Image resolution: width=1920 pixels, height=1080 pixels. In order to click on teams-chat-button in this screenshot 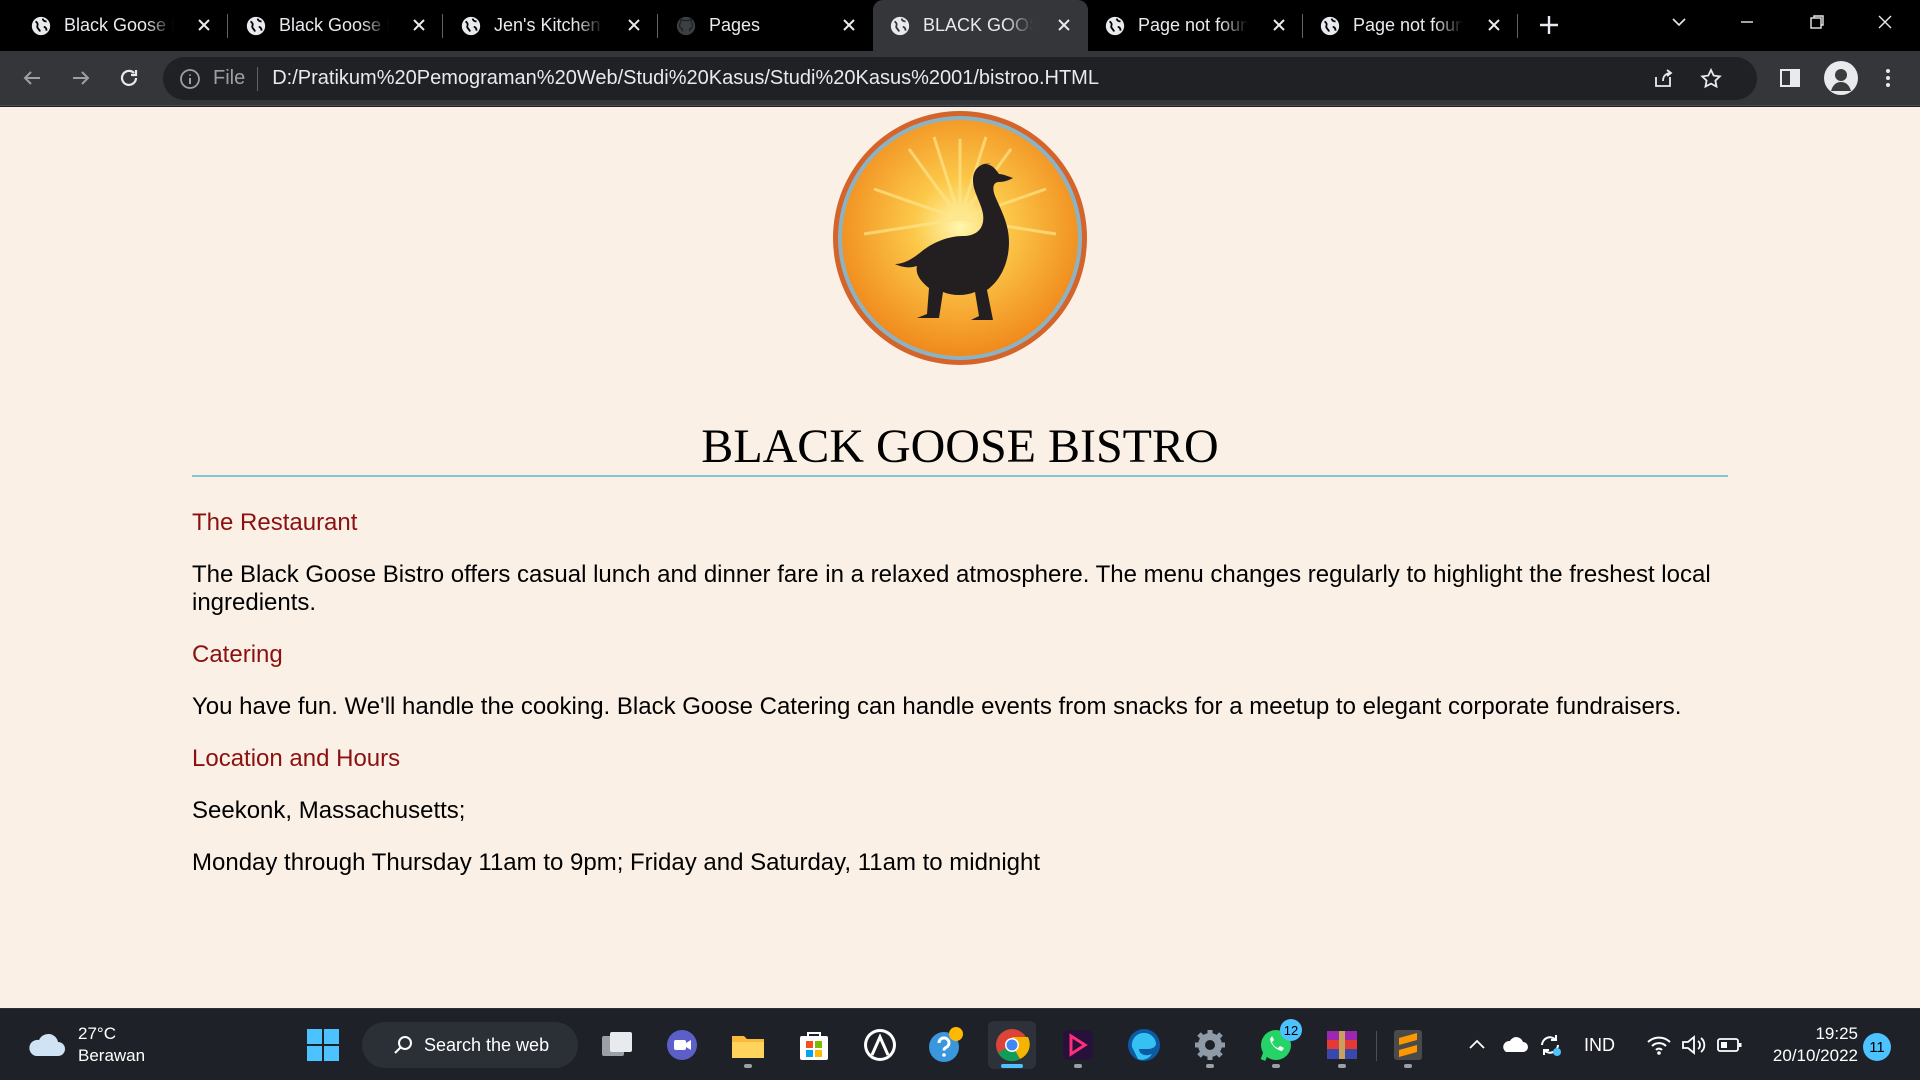, I will do `click(682, 1045)`.